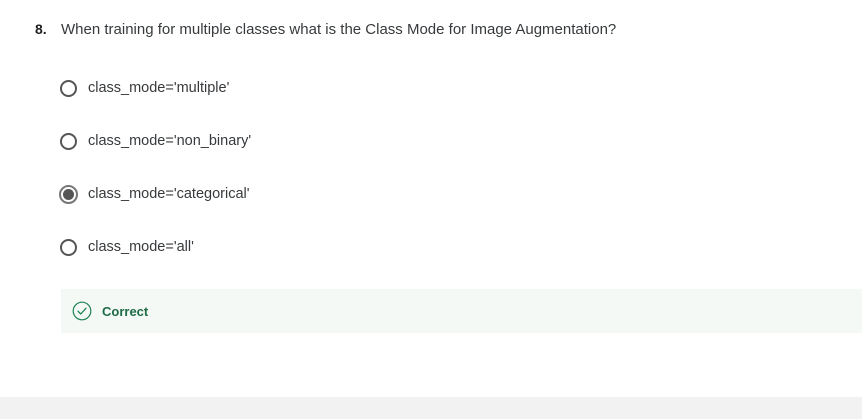 Image resolution: width=862 pixels, height=419 pixels. What do you see at coordinates (431, 408) in the screenshot?
I see `bottom-divider` at bounding box center [431, 408].